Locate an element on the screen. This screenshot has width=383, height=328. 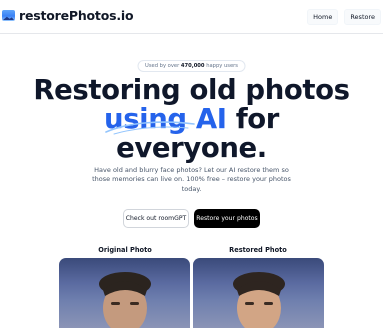
nav-restore-link: Restore is located at coordinates (362, 17).